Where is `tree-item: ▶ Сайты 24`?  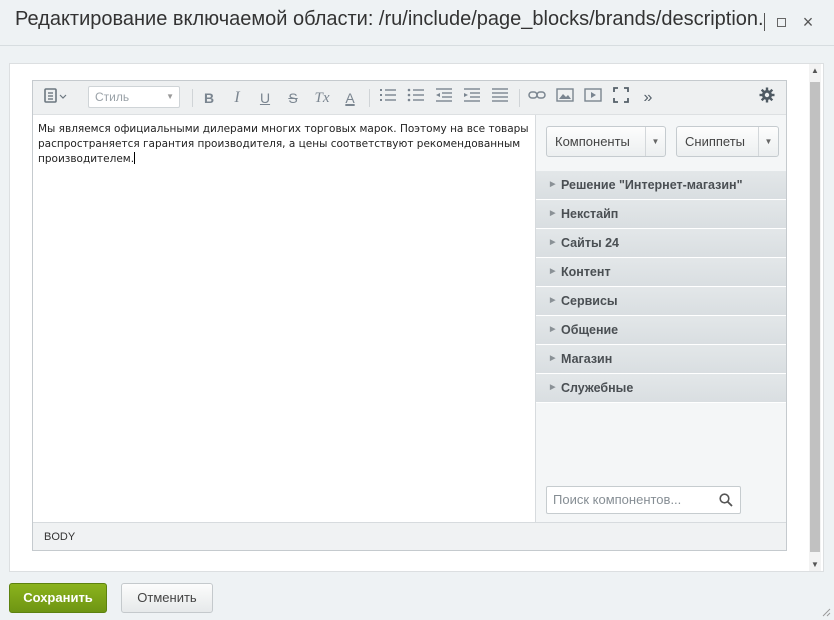 tree-item: ▶ Сайты 24 is located at coordinates (661, 243).